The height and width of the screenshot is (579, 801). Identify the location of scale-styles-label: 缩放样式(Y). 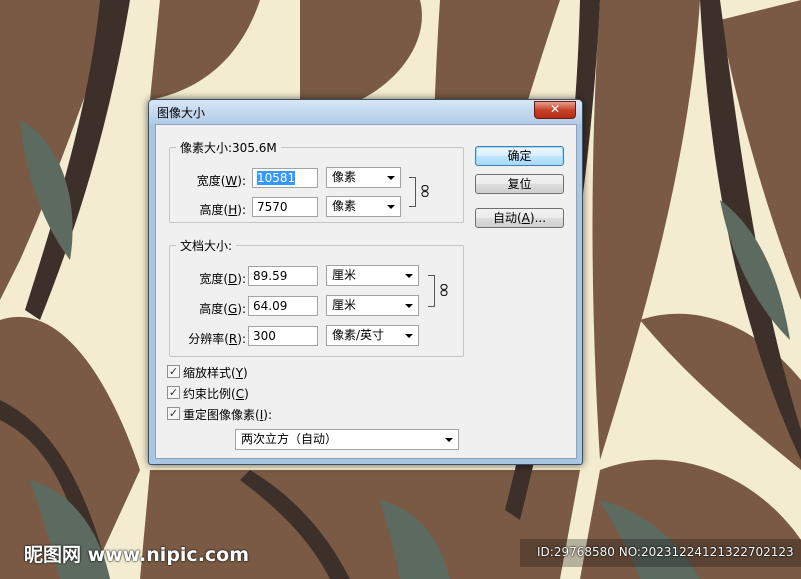
(215, 372).